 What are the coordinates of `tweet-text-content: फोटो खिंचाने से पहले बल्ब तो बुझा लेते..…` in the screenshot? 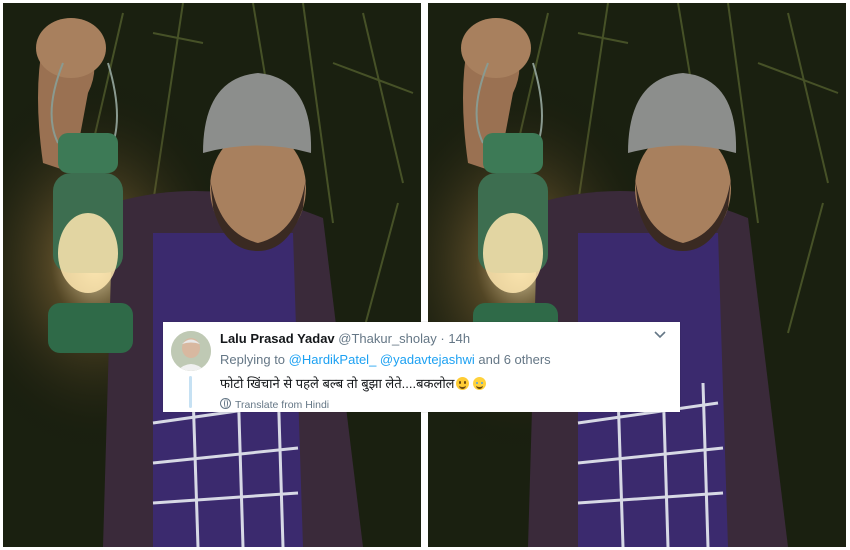 It's located at (337, 383).